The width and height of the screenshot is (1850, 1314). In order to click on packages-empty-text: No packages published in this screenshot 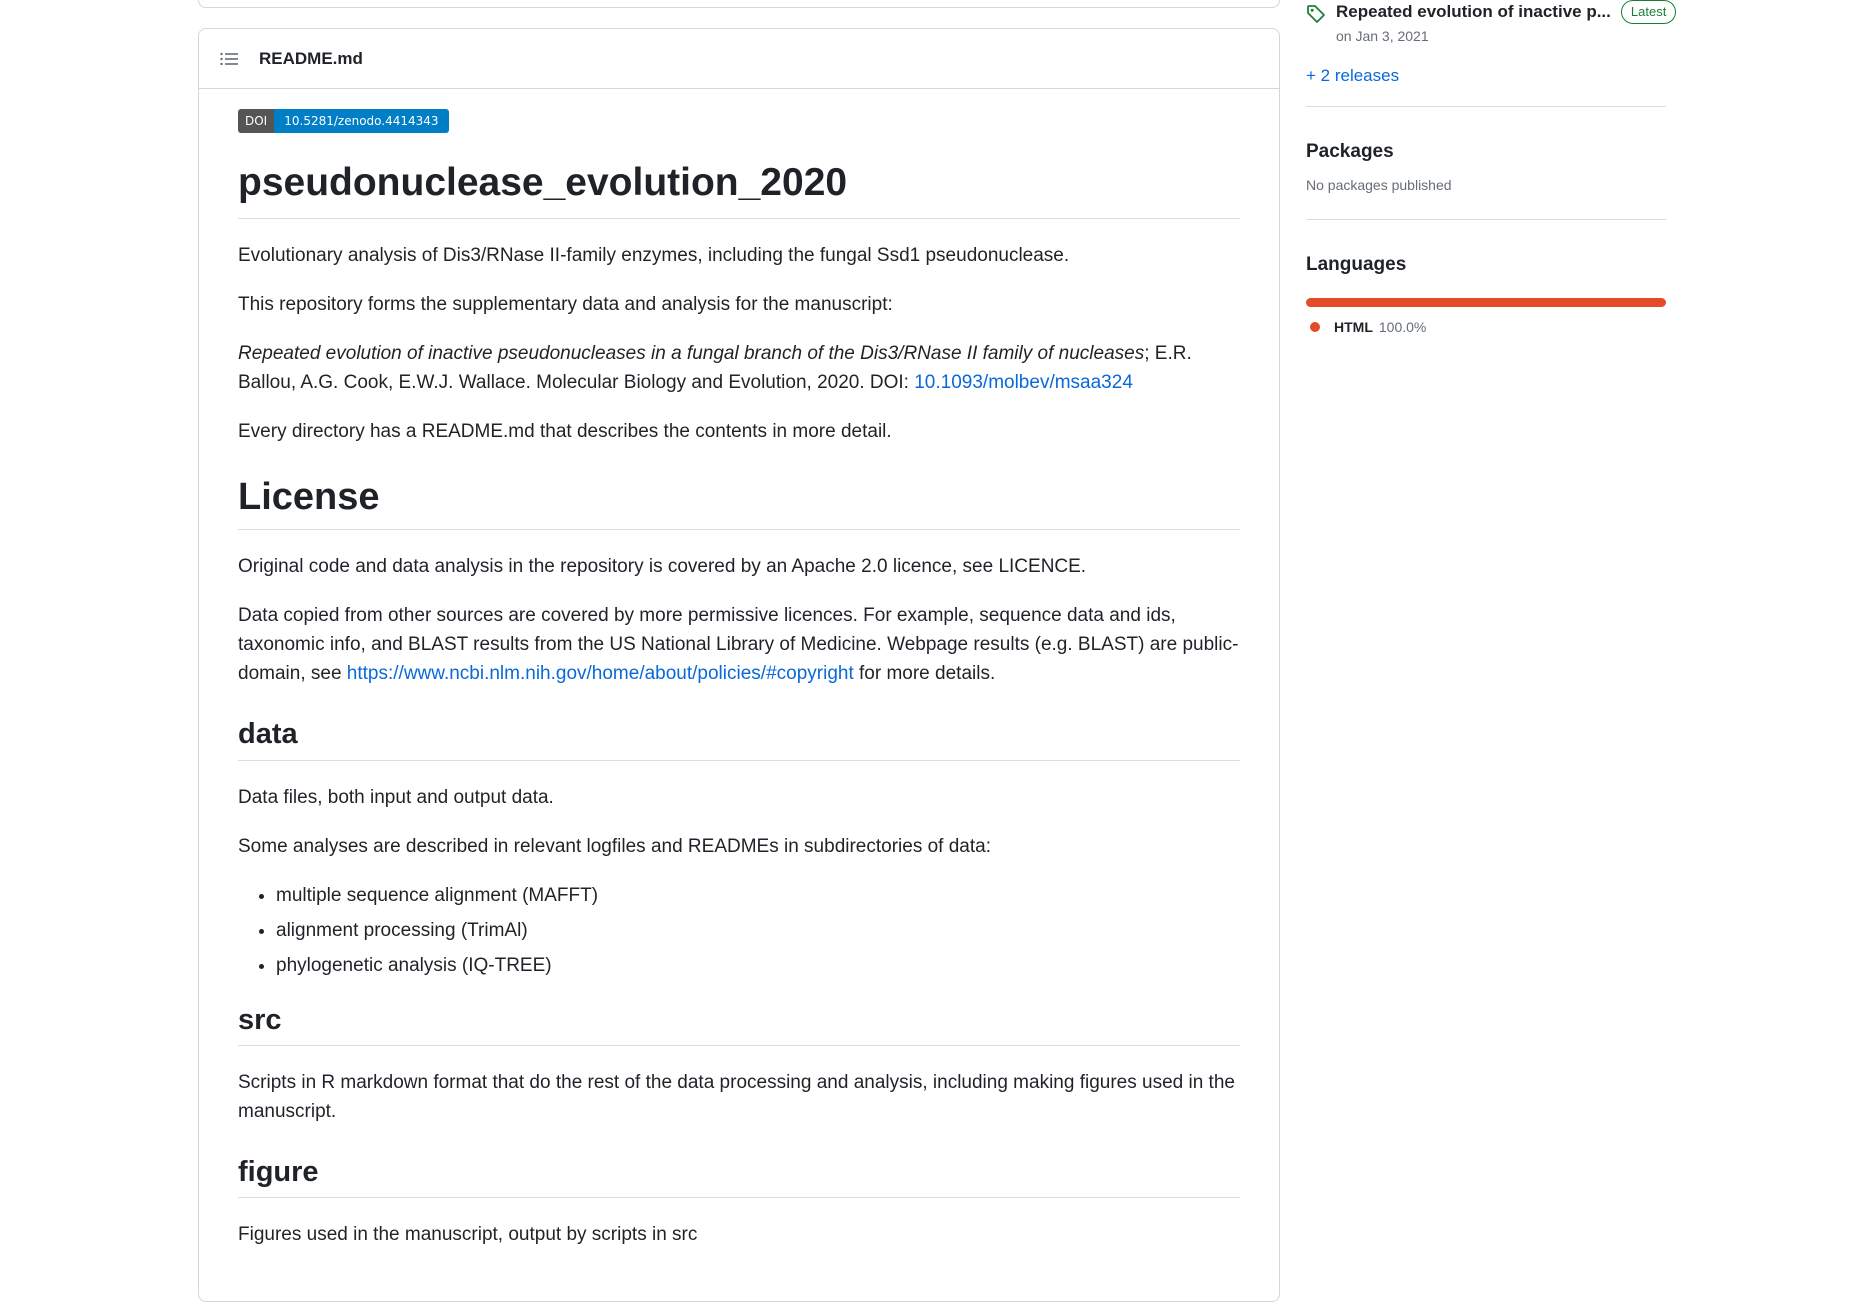, I will do `click(1379, 185)`.